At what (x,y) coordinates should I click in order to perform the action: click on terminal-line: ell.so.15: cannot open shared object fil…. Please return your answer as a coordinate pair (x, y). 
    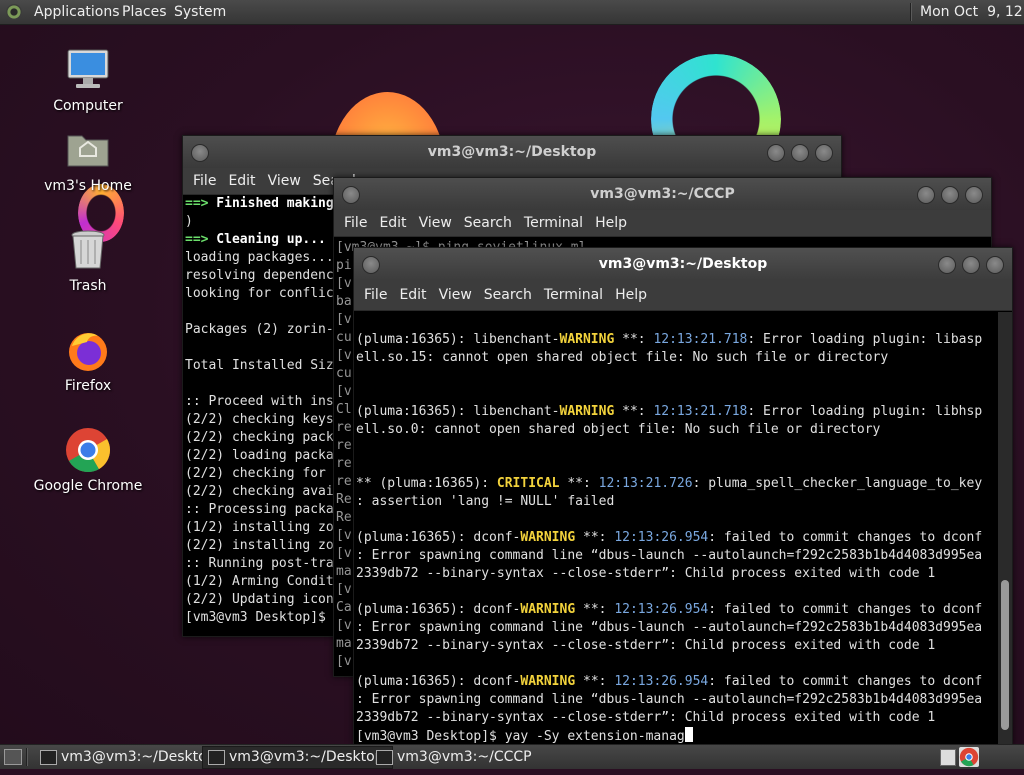
    Looking at the image, I should click on (622, 357).